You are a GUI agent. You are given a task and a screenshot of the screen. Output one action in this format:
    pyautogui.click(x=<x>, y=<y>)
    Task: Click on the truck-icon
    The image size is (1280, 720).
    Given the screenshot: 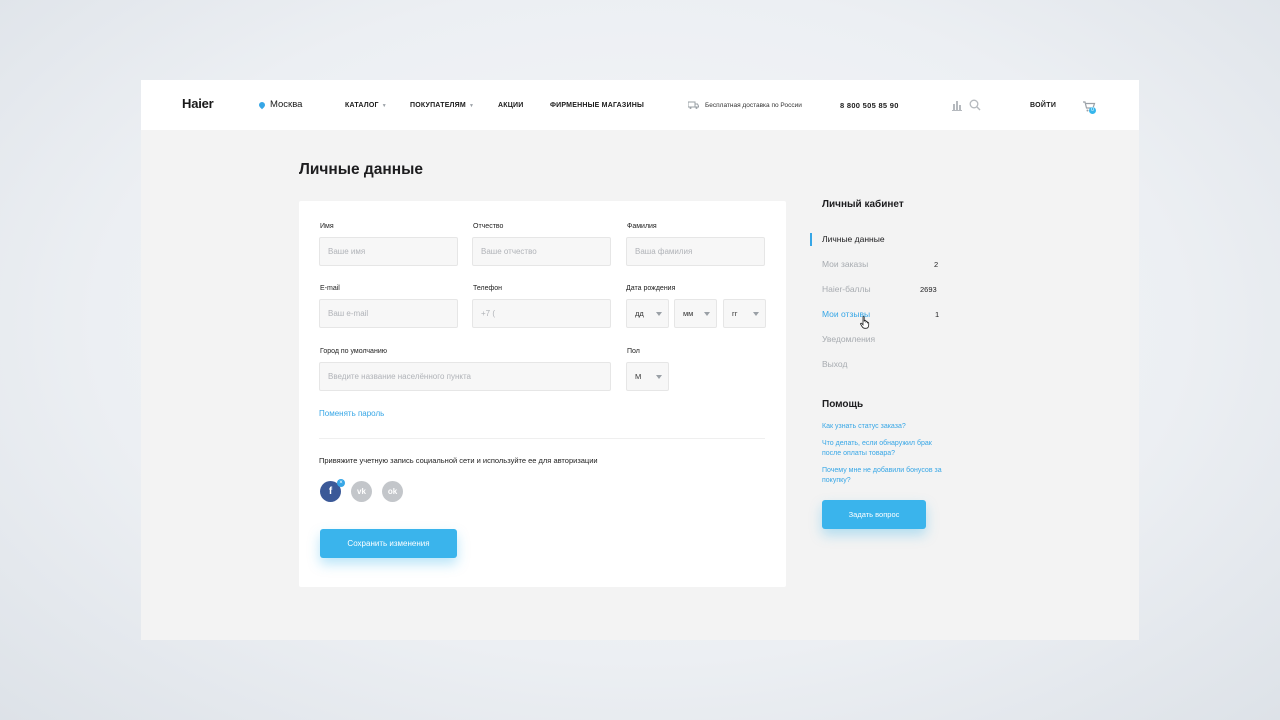 What is the action you would take?
    pyautogui.click(x=693, y=105)
    